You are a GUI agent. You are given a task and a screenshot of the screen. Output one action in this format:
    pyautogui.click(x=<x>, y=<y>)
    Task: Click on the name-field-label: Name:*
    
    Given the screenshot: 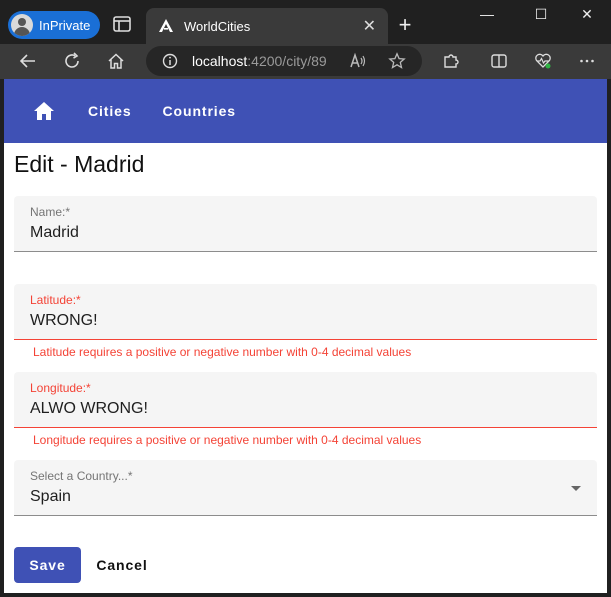 What is the action you would take?
    pyautogui.click(x=50, y=212)
    